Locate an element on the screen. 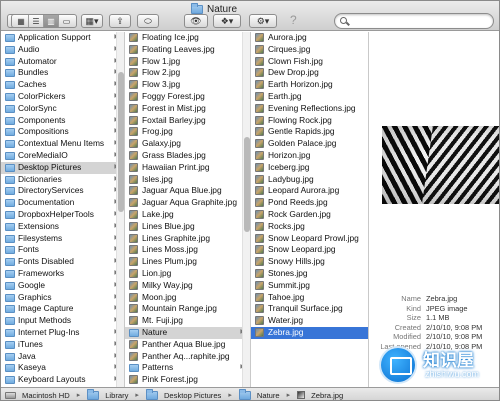 The image size is (500, 401). list-view-icon: ☰ is located at coordinates (36, 21).